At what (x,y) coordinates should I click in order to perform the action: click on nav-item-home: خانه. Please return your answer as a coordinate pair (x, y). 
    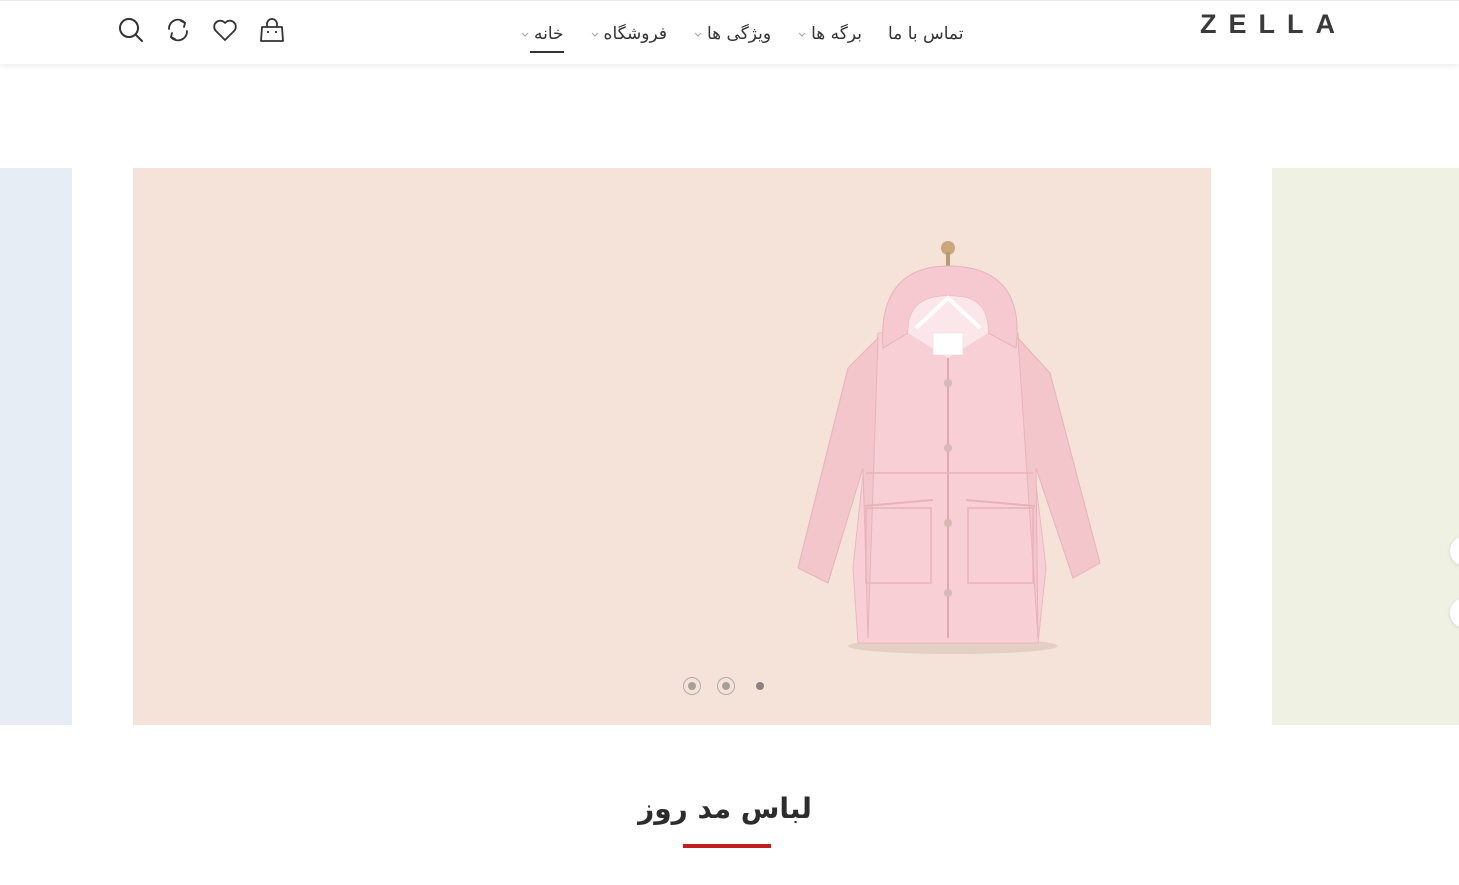
    Looking at the image, I should click on (542, 36).